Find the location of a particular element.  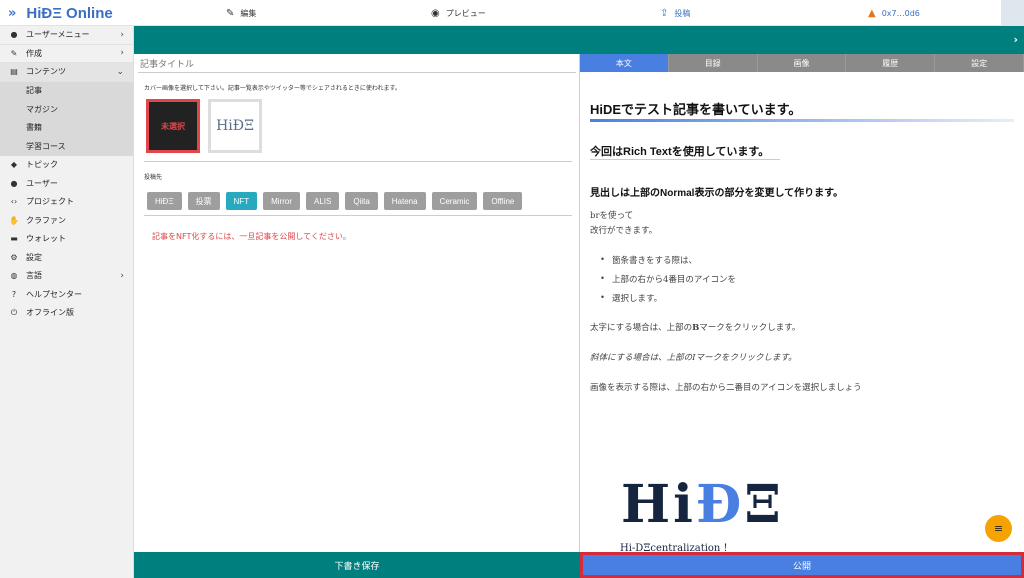

logo-text-d: Đ is located at coordinates (720, 504).